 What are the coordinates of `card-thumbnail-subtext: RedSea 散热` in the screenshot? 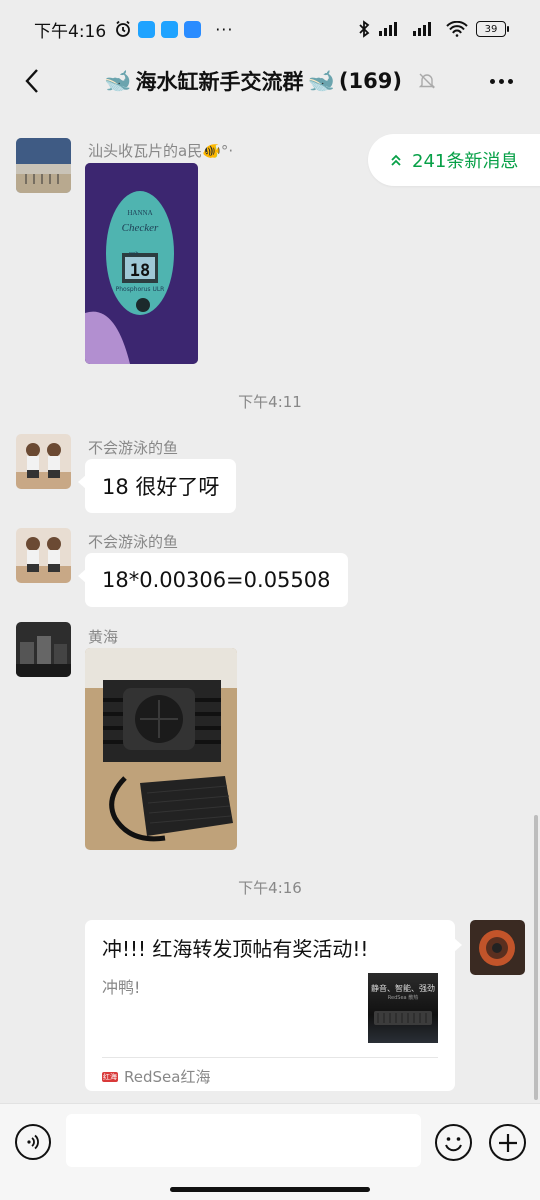 It's located at (403, 998).